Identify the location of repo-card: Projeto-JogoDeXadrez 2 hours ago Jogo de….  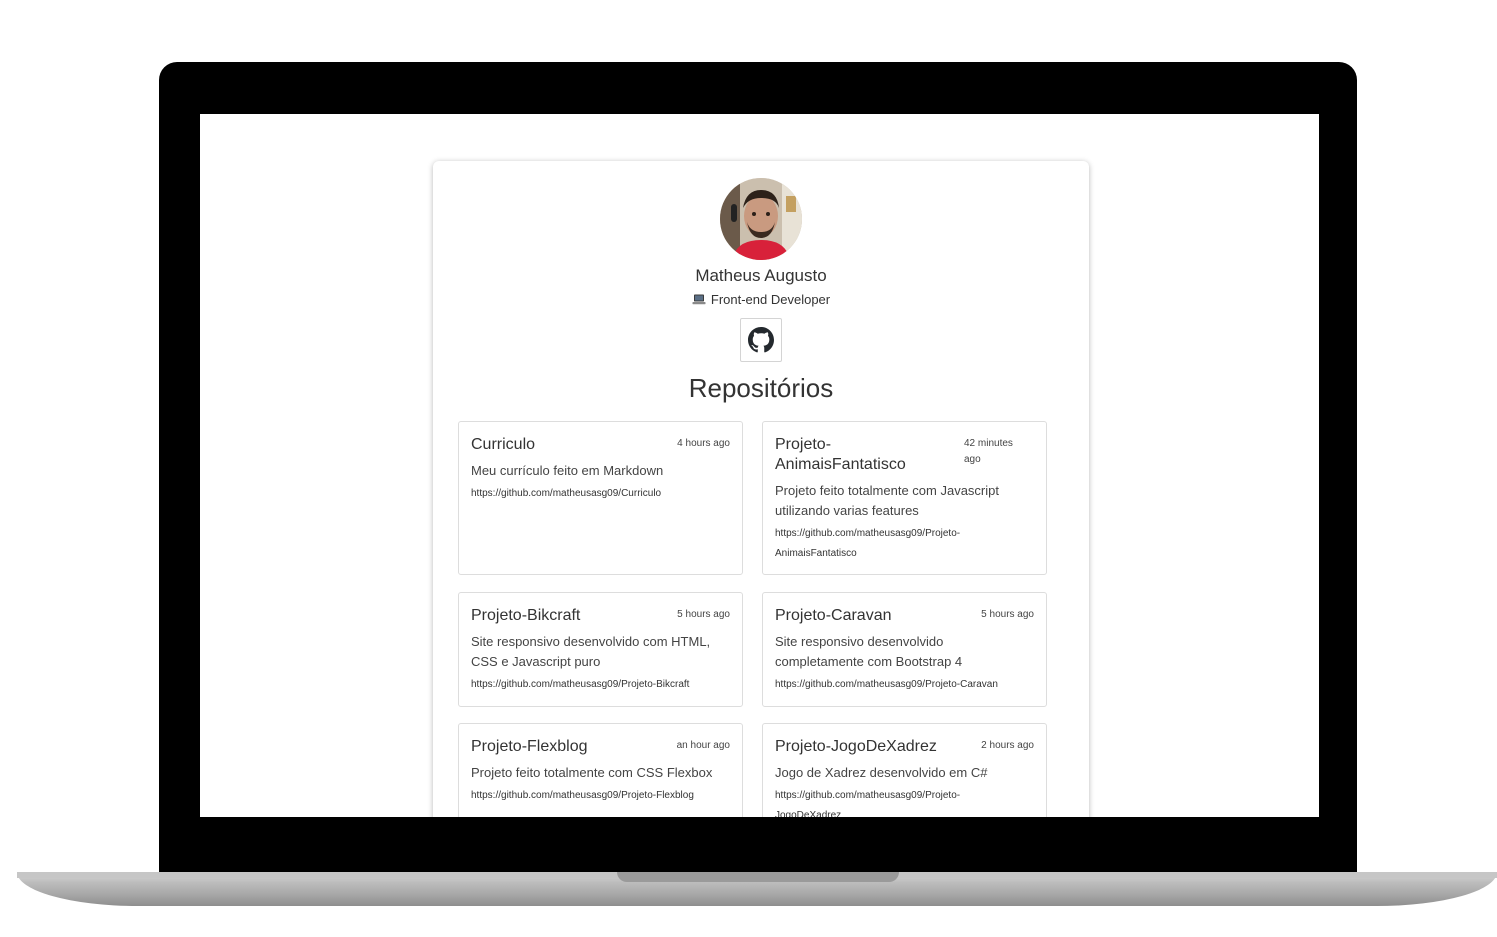
(904, 770).